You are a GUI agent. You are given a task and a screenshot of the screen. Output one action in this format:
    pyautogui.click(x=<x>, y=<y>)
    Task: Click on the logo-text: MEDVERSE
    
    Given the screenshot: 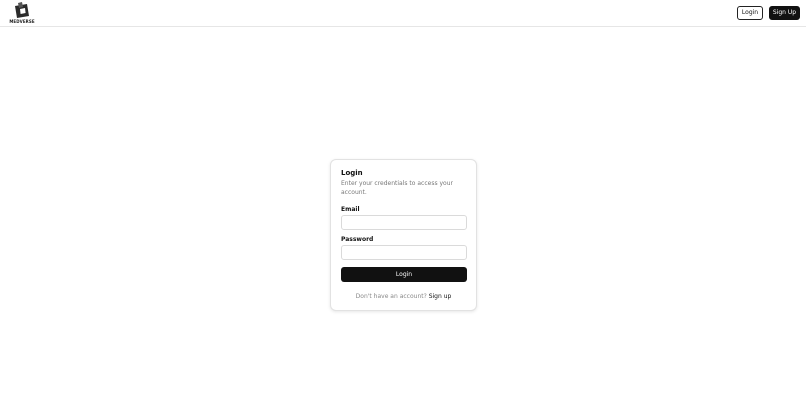 What is the action you would take?
    pyautogui.click(x=22, y=21)
    